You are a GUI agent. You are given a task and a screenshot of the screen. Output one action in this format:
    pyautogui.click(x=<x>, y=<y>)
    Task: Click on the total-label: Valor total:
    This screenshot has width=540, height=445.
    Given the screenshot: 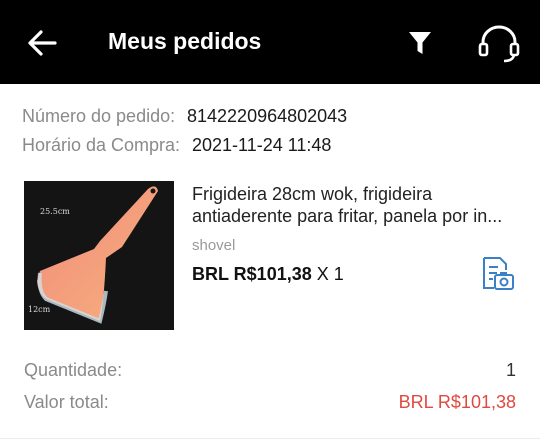 What is the action you would take?
    pyautogui.click(x=66, y=402)
    